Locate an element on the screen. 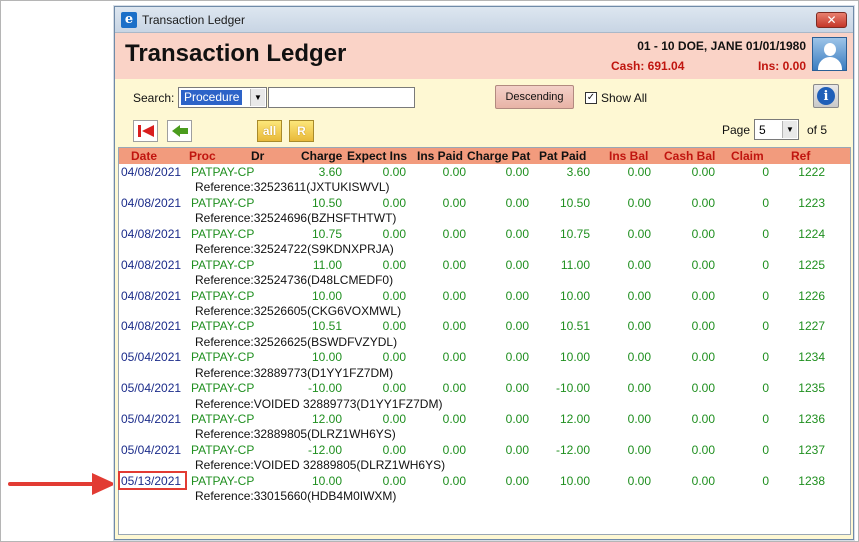 This screenshot has height=542, width=859. search-input is located at coordinates (341, 97).